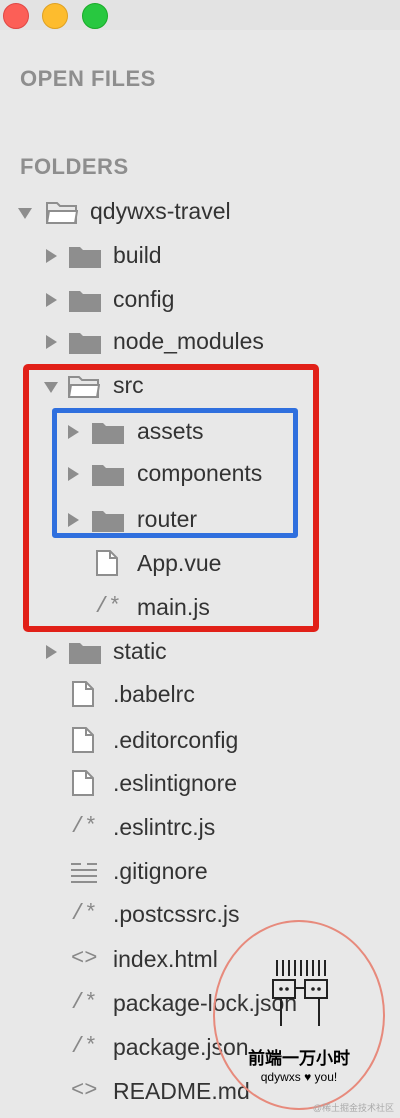 Image resolution: width=400 pixels, height=1118 pixels. I want to click on tree-item-label: .eslintignore, so click(175, 783).